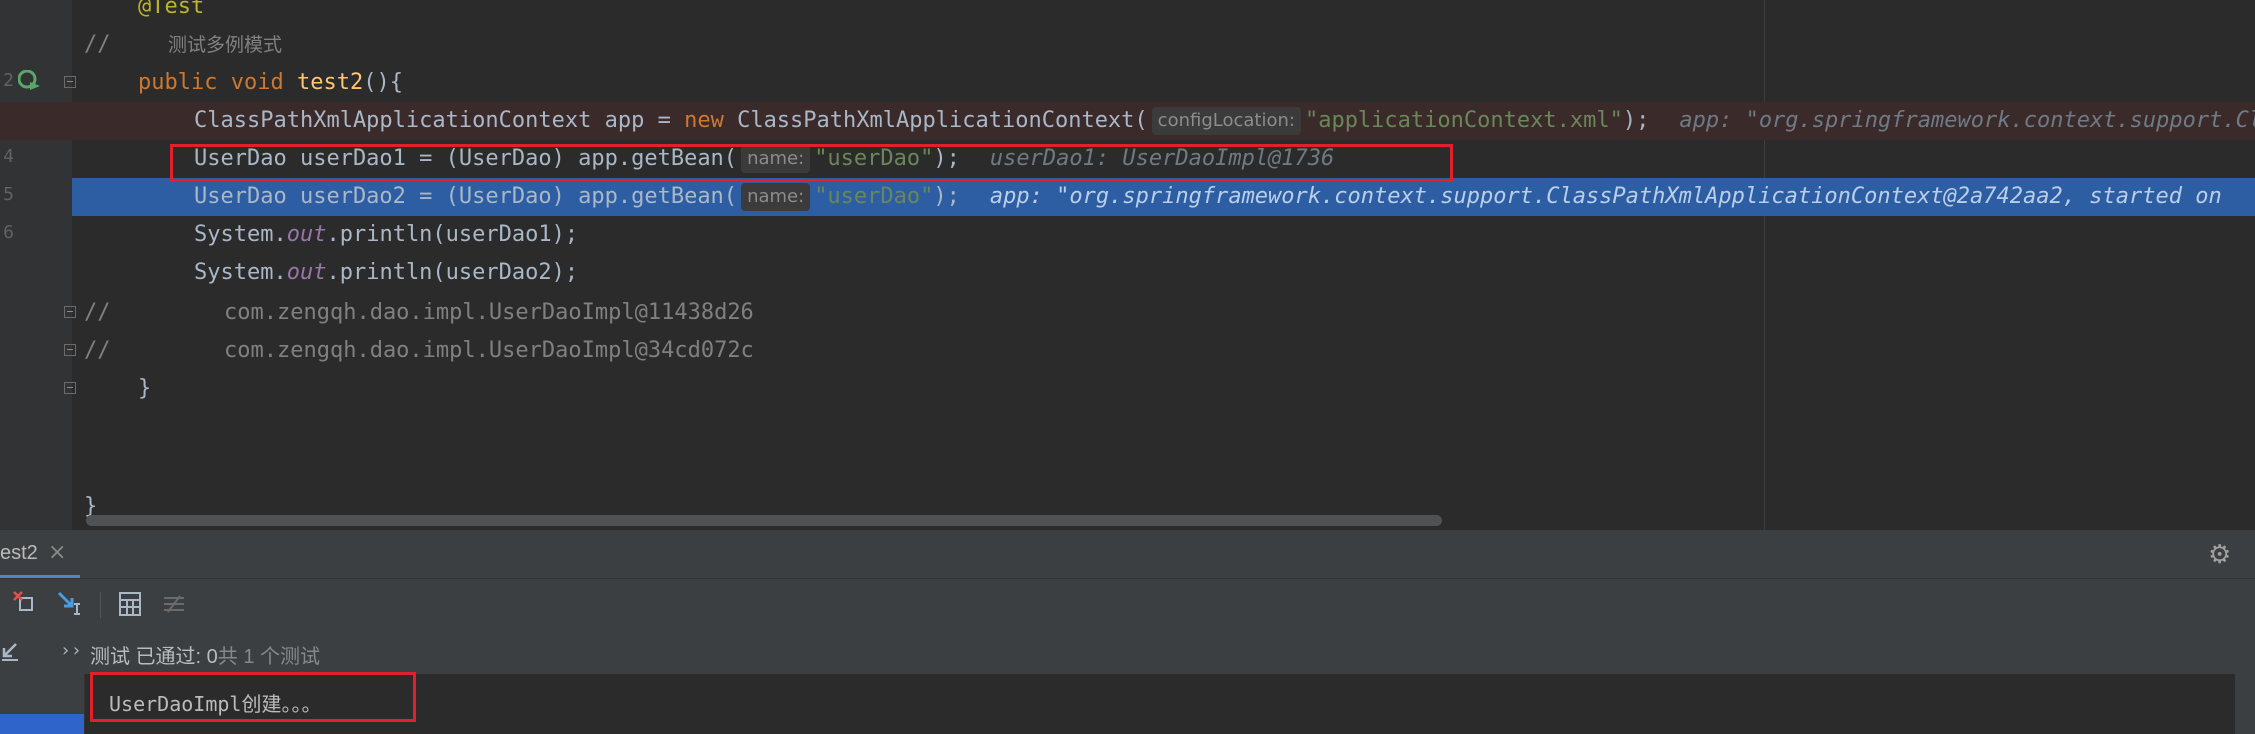  Describe the element at coordinates (225, 45) in the screenshot. I see `comment-text: 测试多例模式` at that location.